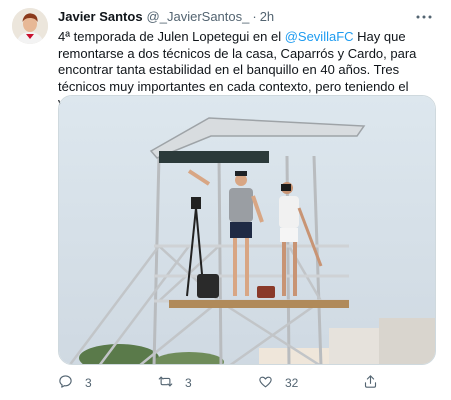 The width and height of the screenshot is (451, 400). Describe the element at coordinates (265, 383) in the screenshot. I see `heart-icon` at that location.